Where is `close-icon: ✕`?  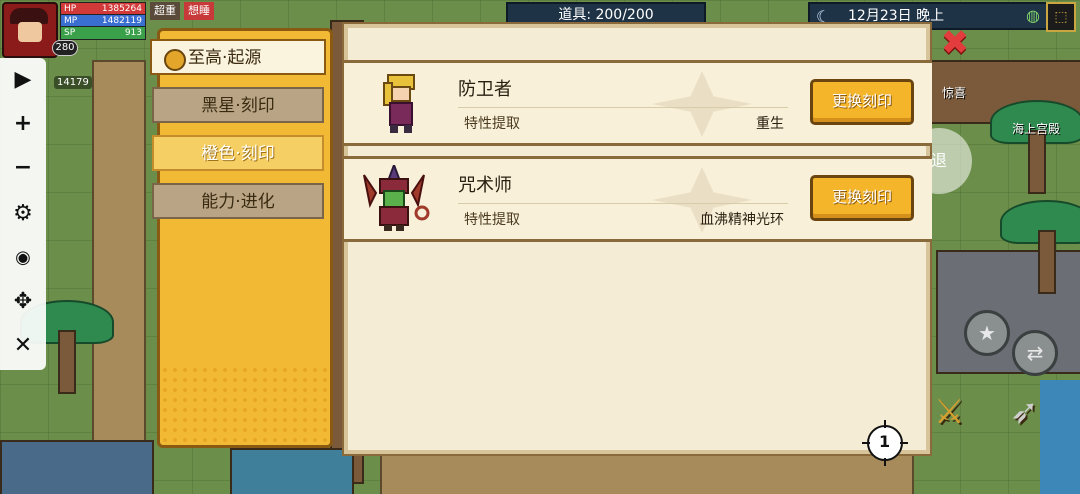
close-icon: ✕ is located at coordinates (23, 345).